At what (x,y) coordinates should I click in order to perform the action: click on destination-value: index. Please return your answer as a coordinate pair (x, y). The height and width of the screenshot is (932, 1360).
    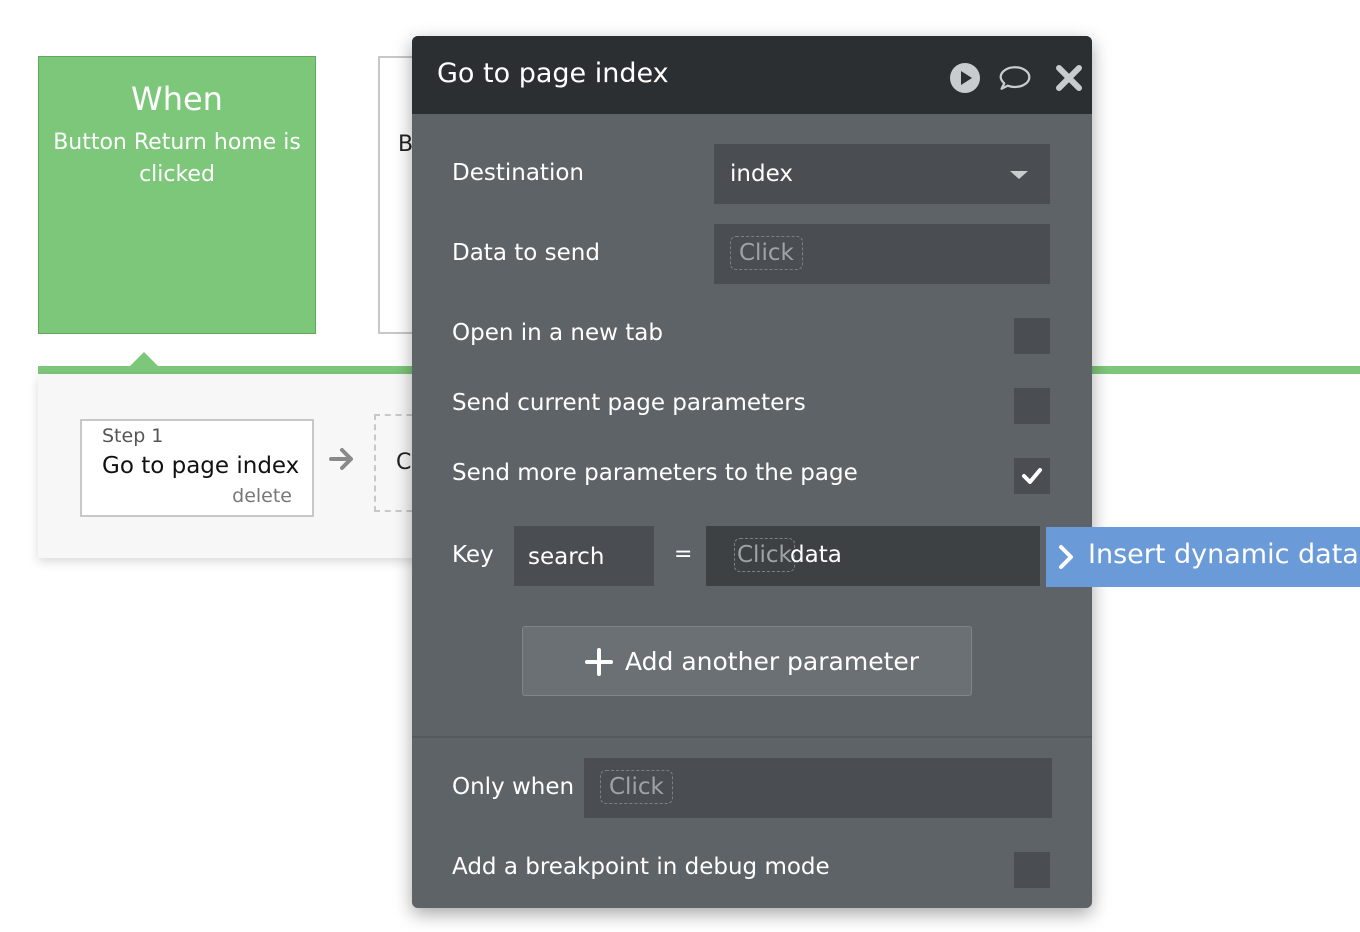
    Looking at the image, I should click on (761, 174).